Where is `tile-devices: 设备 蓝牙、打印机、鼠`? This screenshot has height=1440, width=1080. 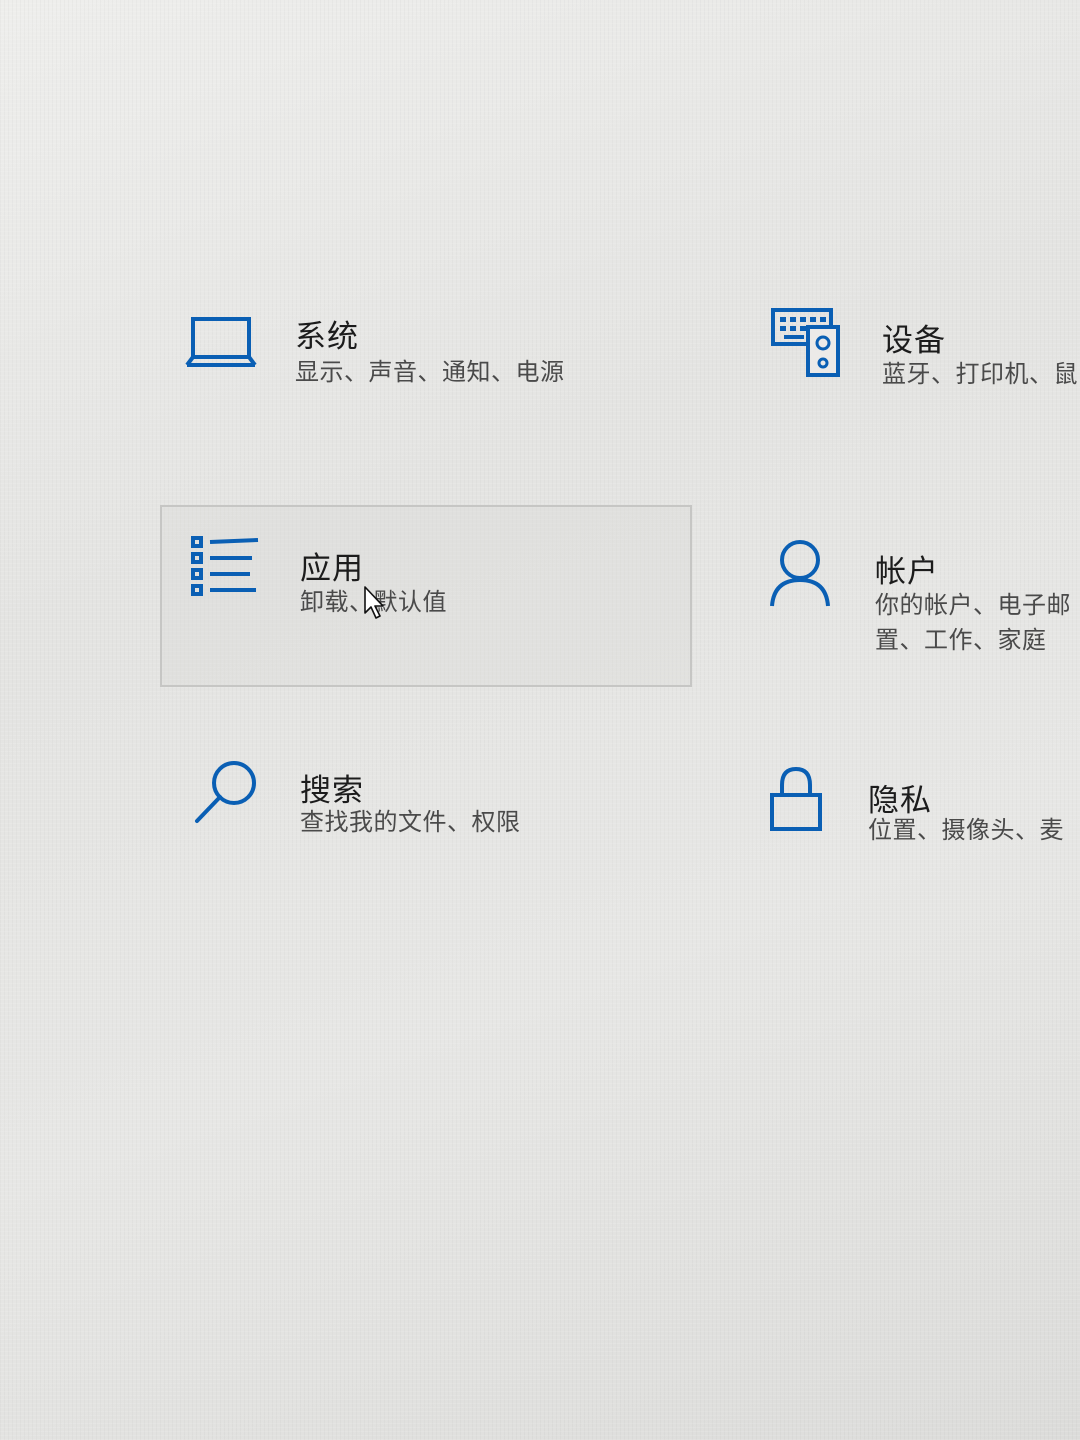 tile-devices: 设备 蓝牙、打印机、鼠 is located at coordinates (920, 355).